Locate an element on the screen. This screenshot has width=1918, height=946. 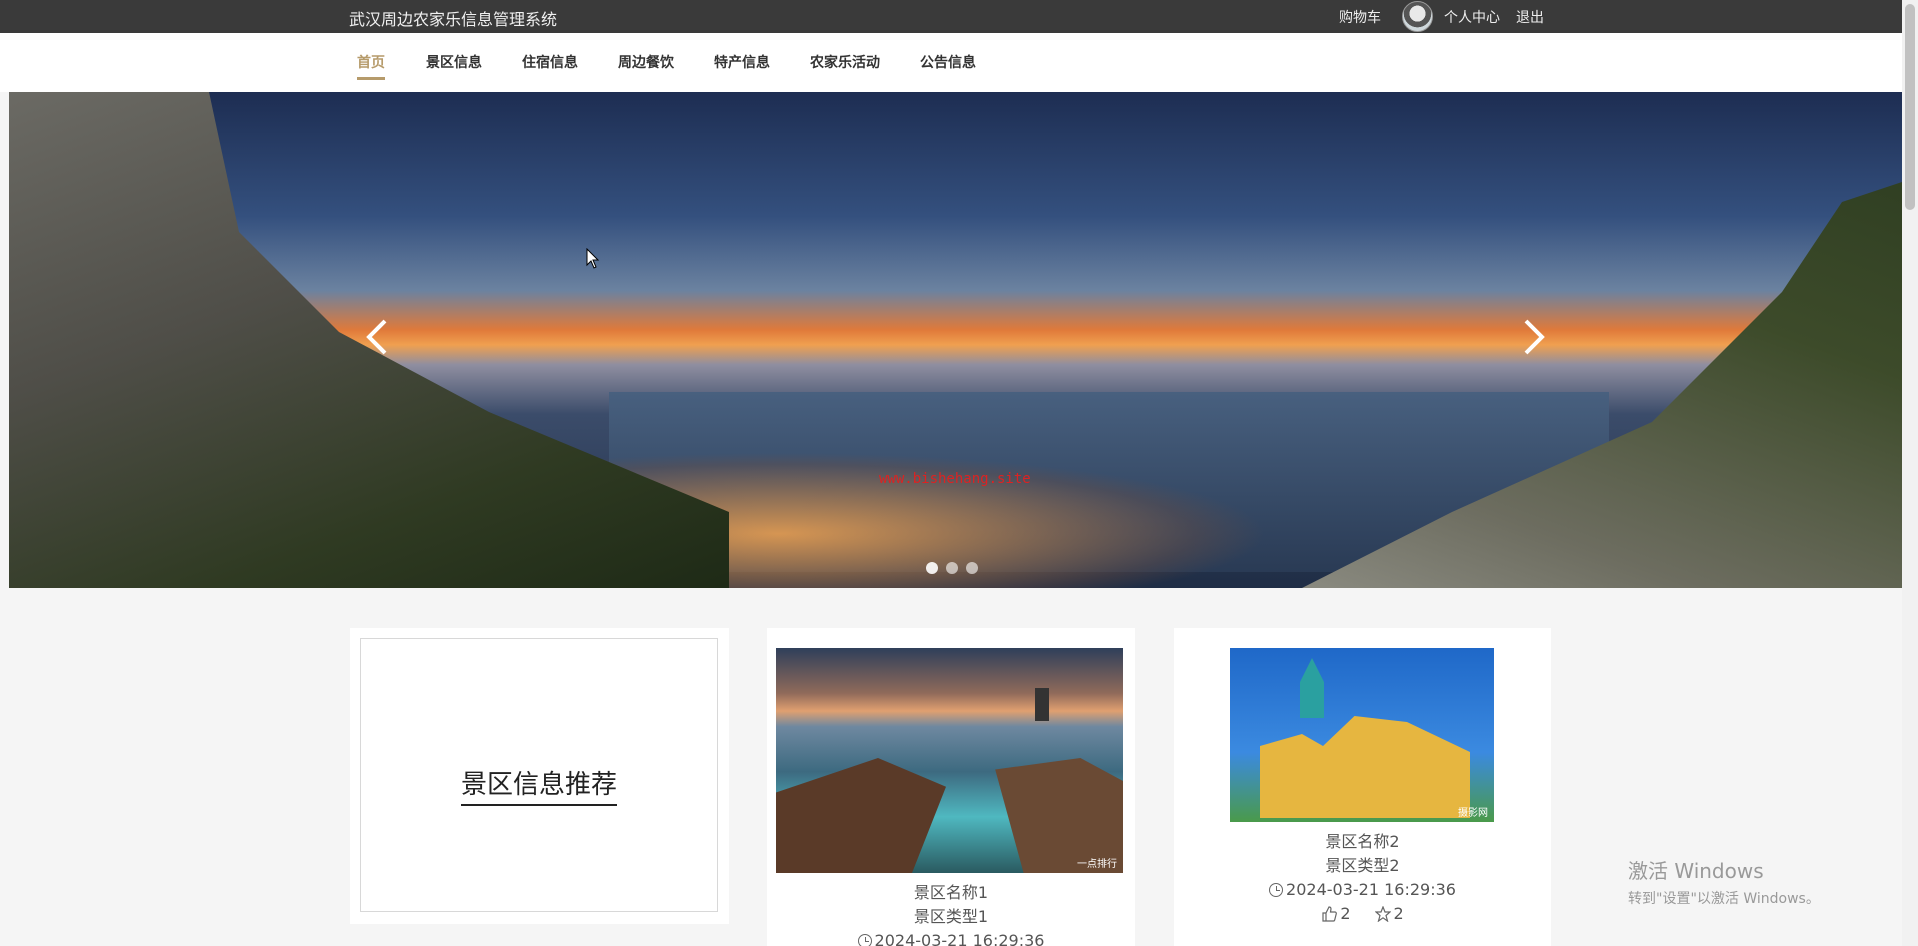
like-button: 2 is located at coordinates (1336, 914).